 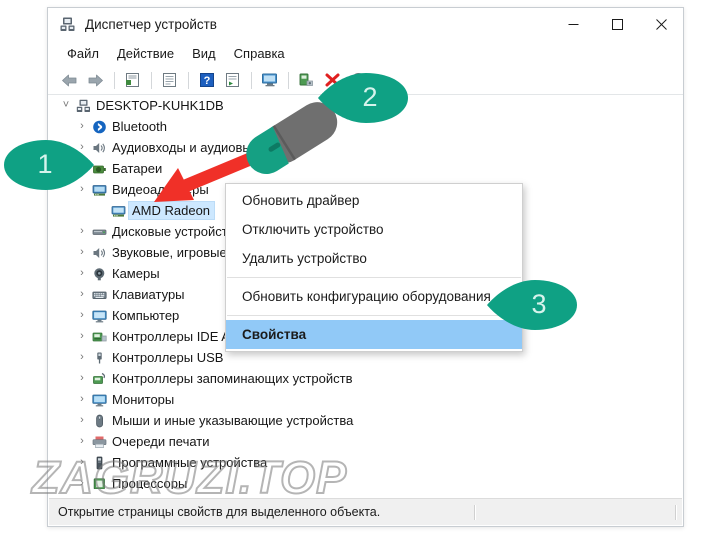 I want to click on tree-item-label: Мониторы, so click(x=143, y=399).